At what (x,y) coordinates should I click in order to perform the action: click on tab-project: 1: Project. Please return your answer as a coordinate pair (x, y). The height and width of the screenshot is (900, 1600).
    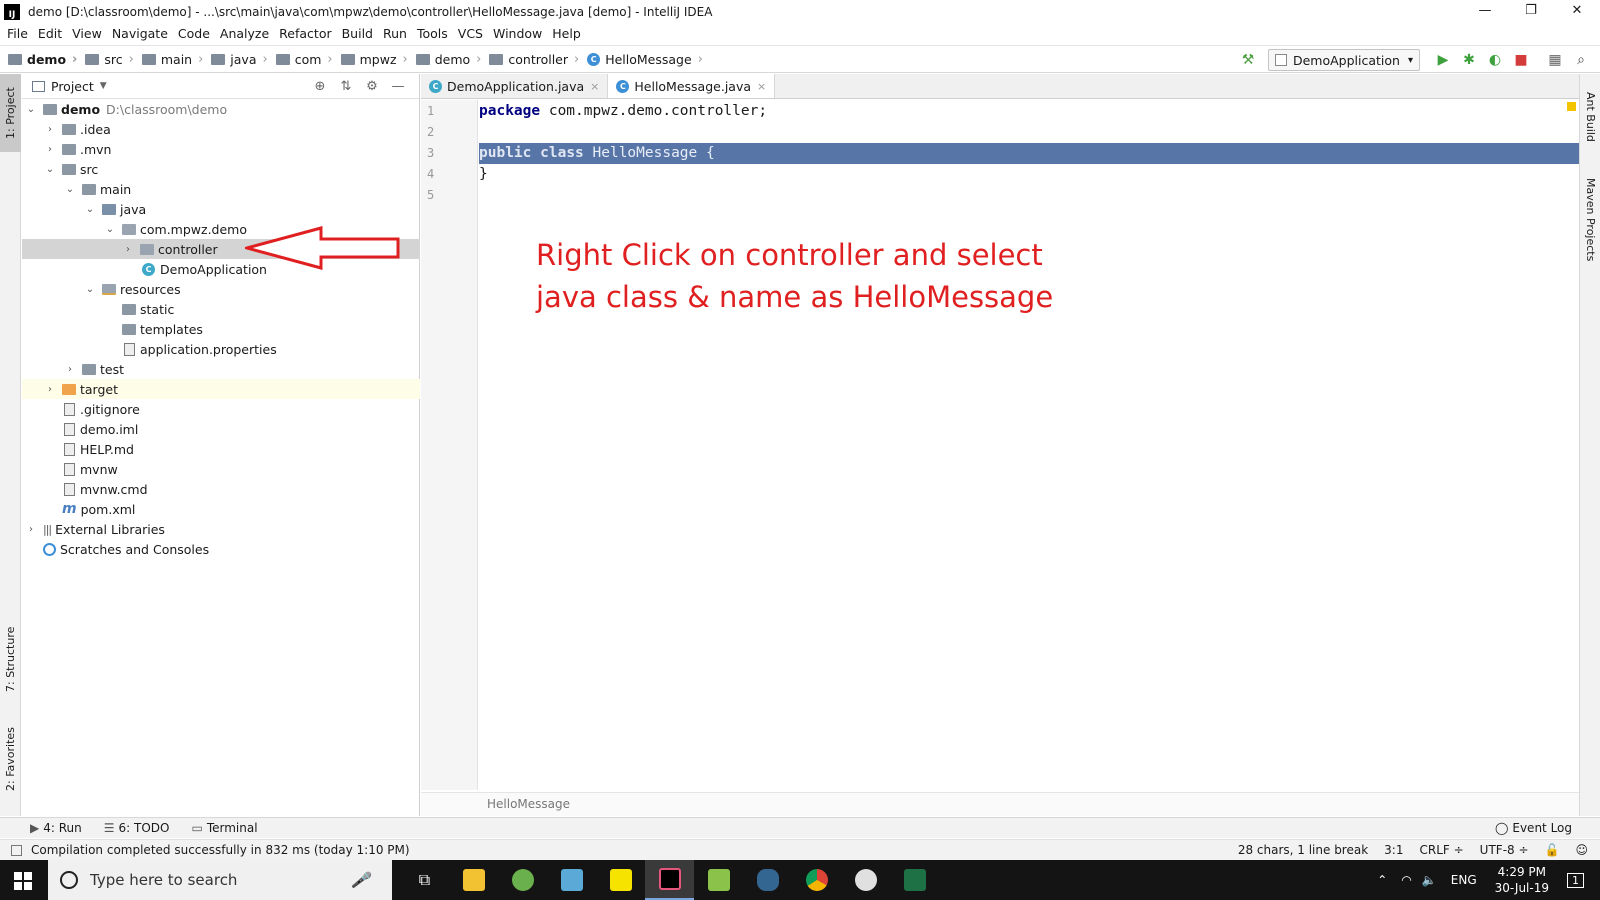
    Looking at the image, I should click on (10, 113).